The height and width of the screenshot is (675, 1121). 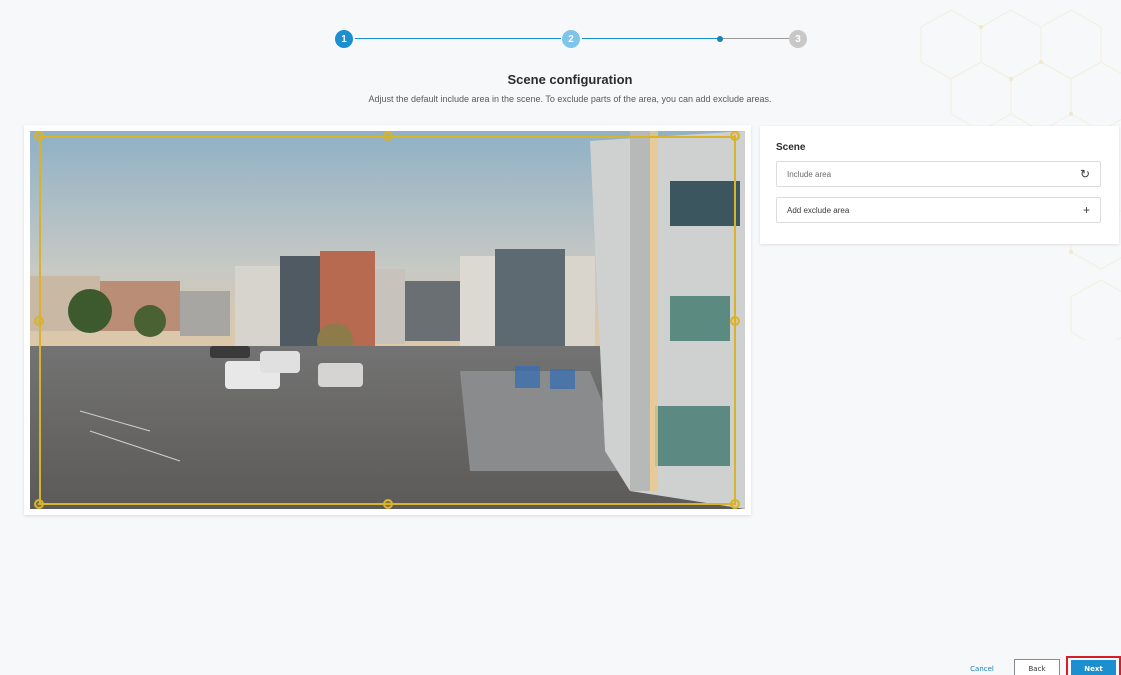 What do you see at coordinates (809, 174) in the screenshot?
I see `include-area-label: Include area` at bounding box center [809, 174].